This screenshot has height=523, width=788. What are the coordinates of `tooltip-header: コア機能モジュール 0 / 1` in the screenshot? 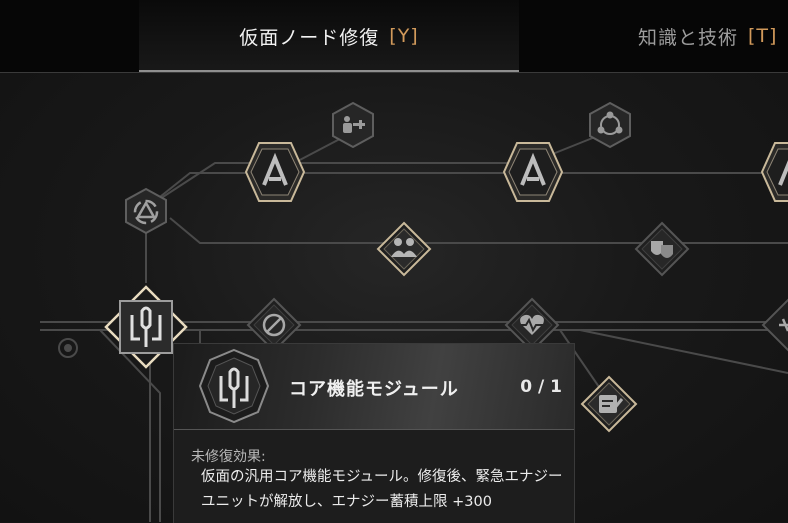 It's located at (374, 387).